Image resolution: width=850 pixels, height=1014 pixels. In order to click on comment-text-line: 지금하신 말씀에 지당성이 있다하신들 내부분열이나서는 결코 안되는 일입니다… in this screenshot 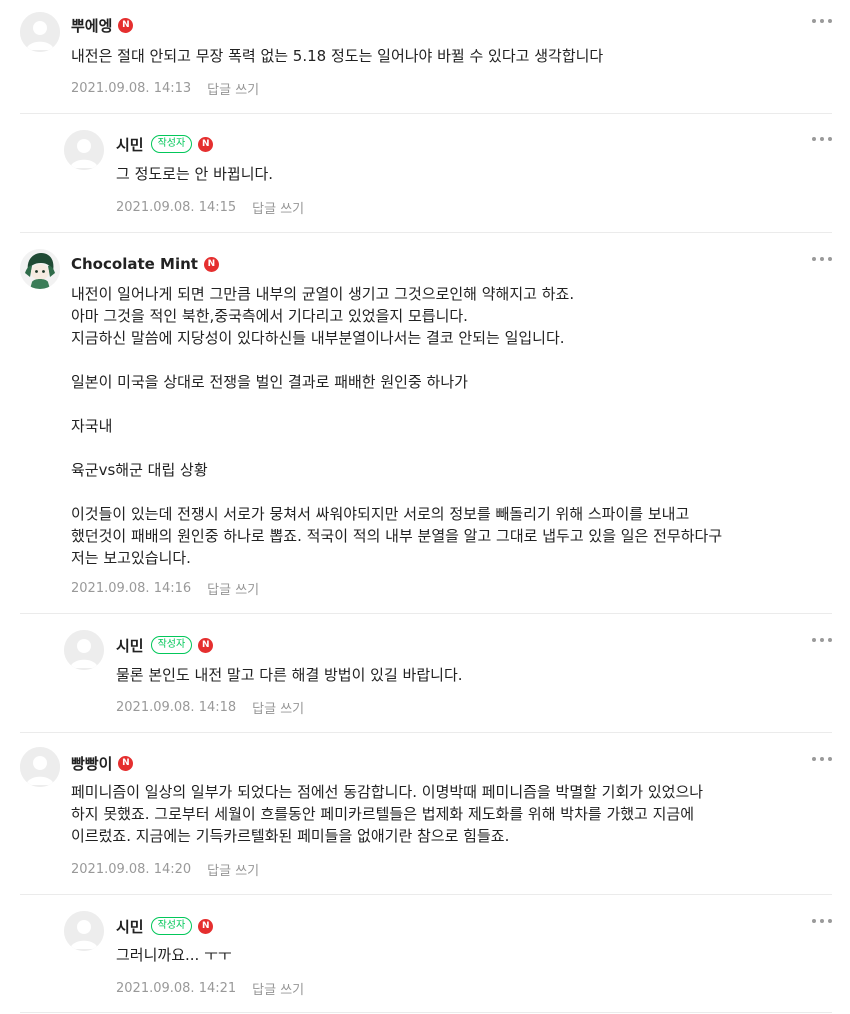, I will do `click(318, 338)`.